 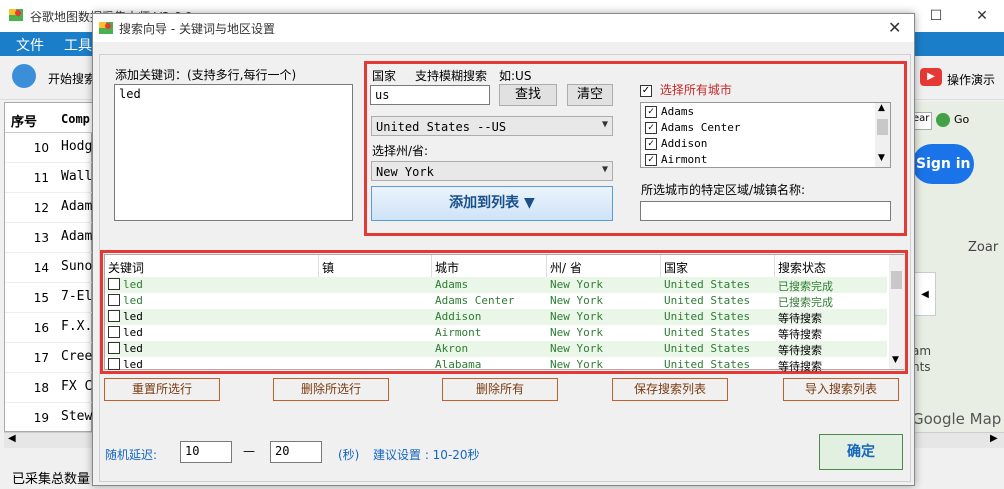 I want to click on search-list-row: led Airmont New York United States 等待搜索, so click(x=496, y=333).